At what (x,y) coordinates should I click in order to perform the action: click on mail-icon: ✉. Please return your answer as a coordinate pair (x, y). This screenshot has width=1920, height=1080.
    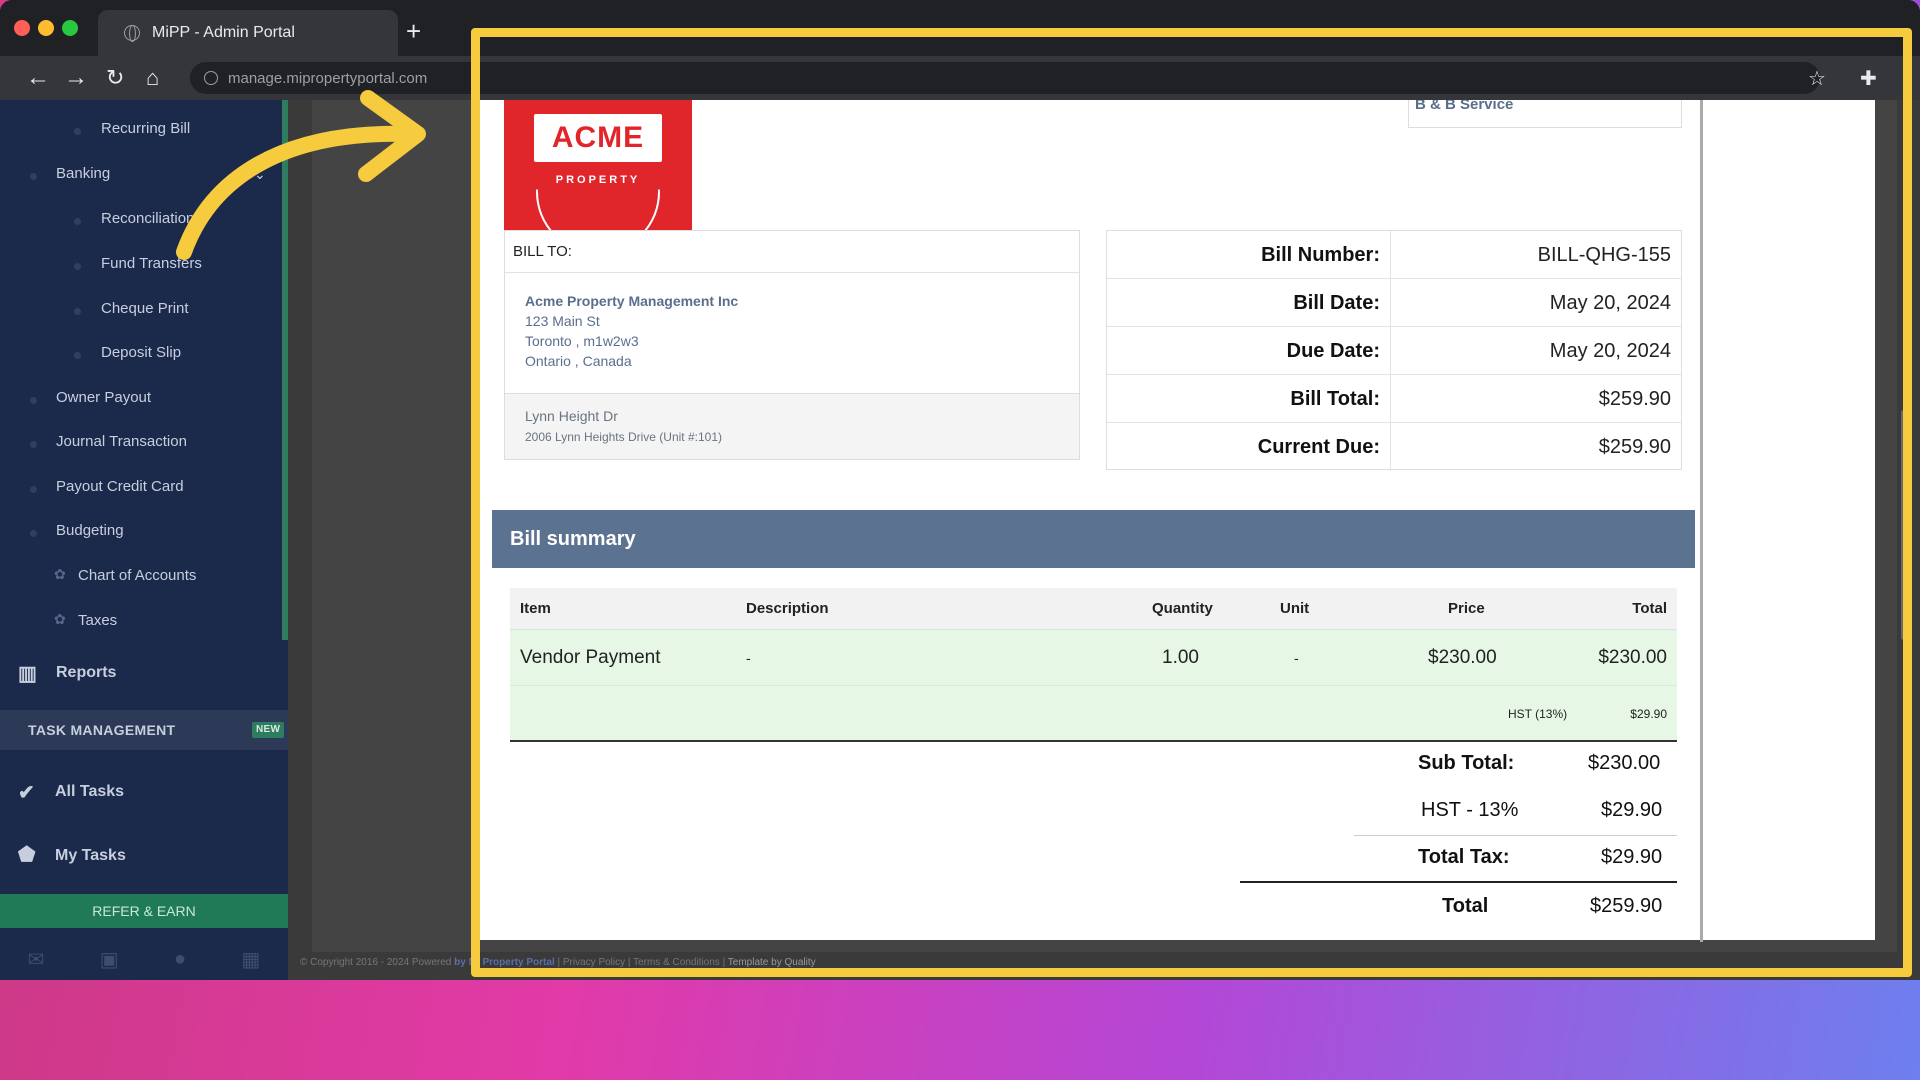
    Looking at the image, I should click on (36, 959).